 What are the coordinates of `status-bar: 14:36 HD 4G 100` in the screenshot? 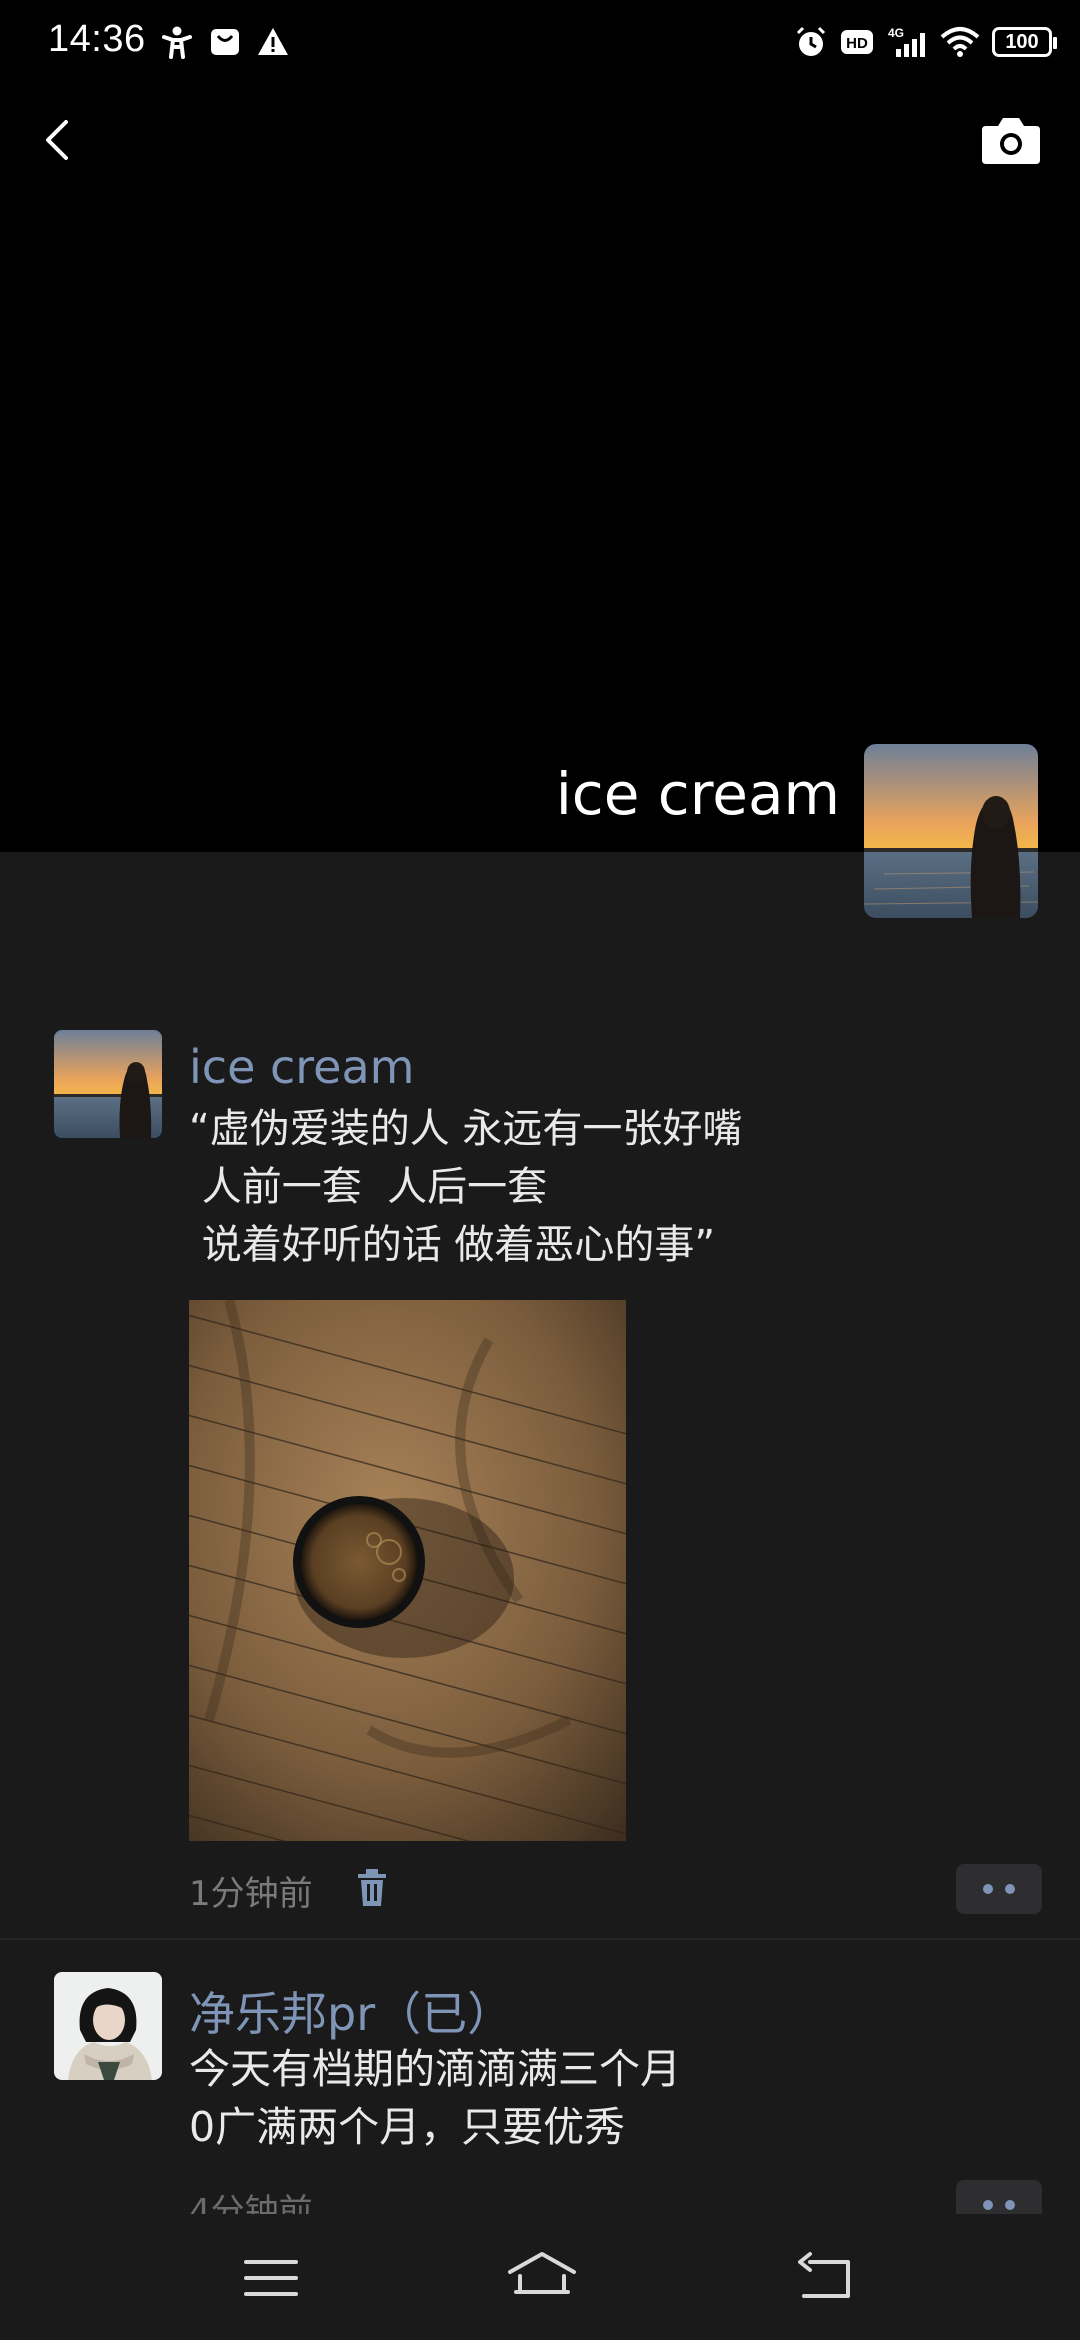 It's located at (540, 42).